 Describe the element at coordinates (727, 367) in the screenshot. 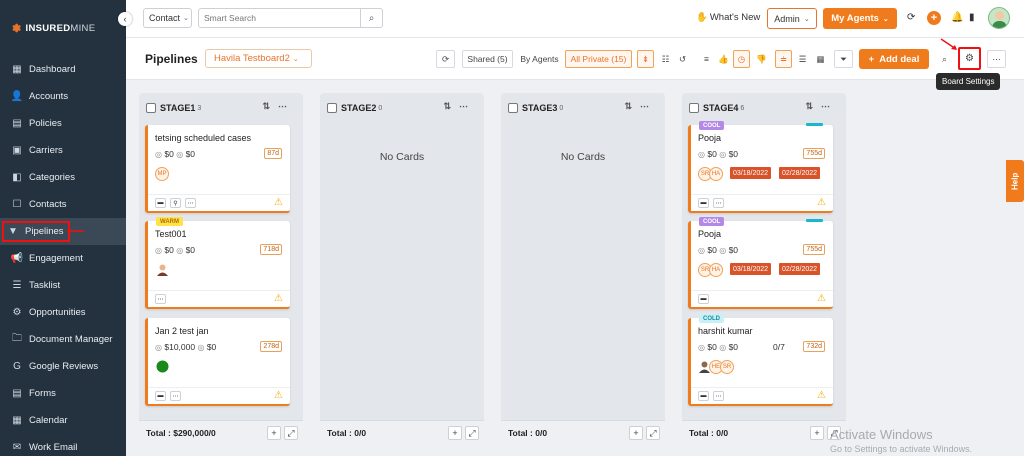

I see `assignee-avatar: SR` at that location.